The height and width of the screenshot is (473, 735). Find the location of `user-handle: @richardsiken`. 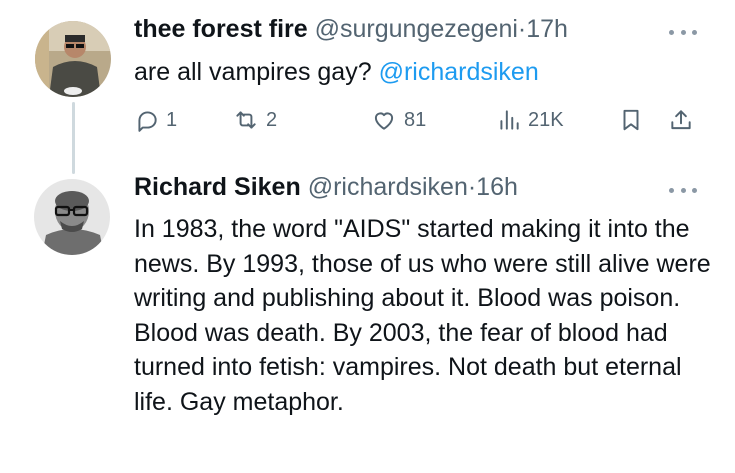

user-handle: @richardsiken is located at coordinates (388, 187).